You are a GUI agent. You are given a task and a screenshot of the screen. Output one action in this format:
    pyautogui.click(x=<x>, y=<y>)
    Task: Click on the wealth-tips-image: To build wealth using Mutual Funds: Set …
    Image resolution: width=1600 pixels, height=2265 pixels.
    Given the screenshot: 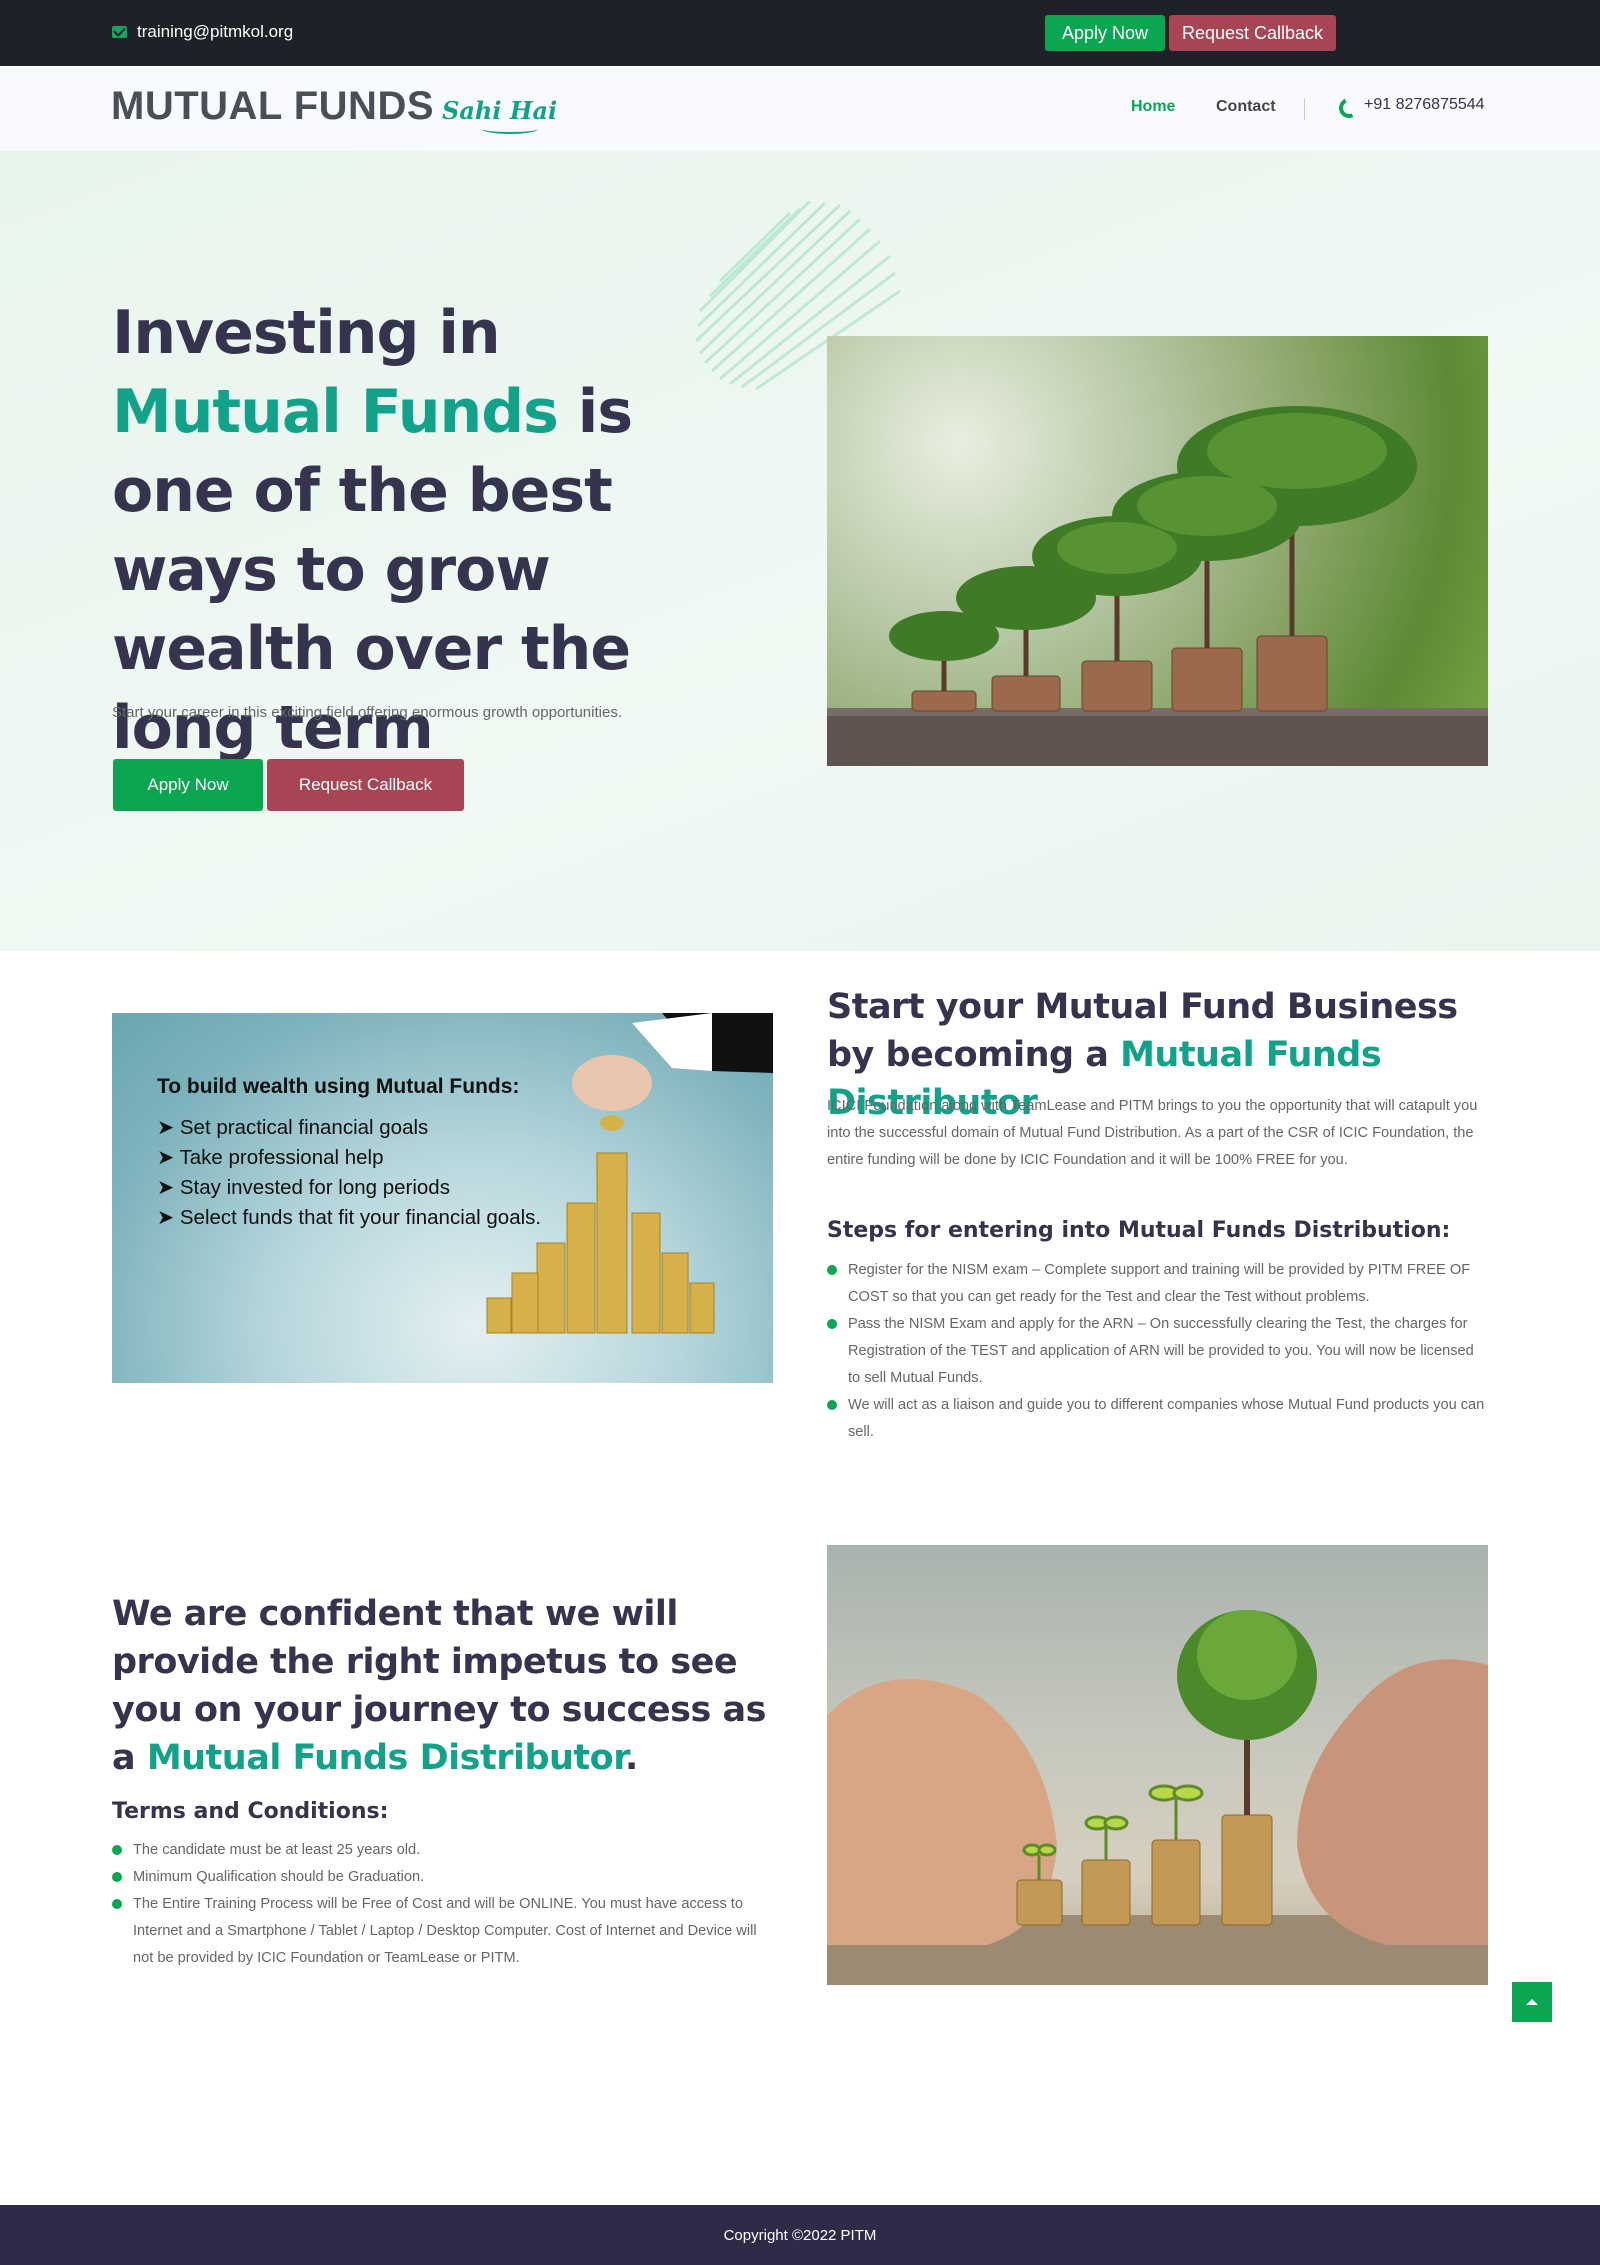 What is the action you would take?
    pyautogui.click(x=442, y=1198)
    